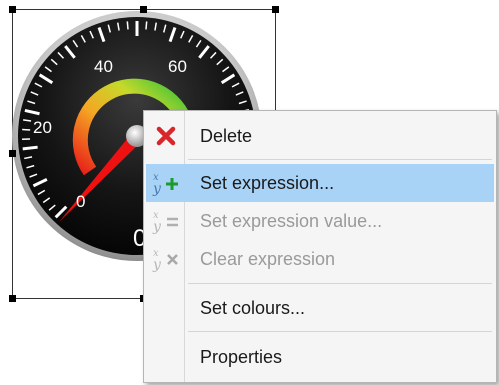 The image size is (499, 385). I want to click on tick-label-60: 60, so click(177, 66).